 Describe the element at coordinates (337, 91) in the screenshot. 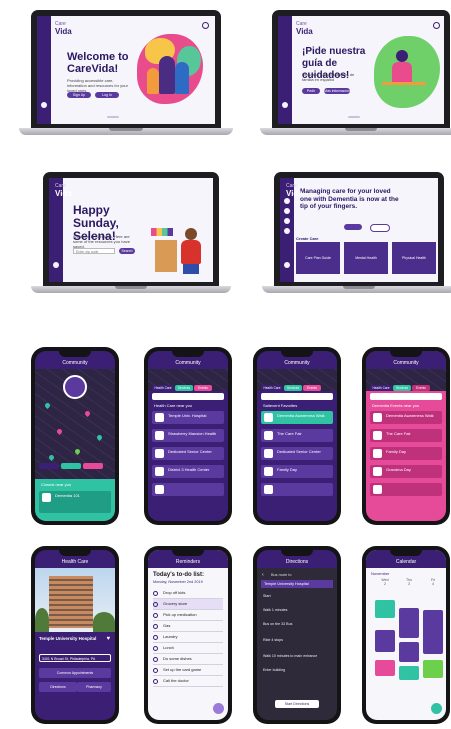

I see `more-info-button: Más información` at that location.